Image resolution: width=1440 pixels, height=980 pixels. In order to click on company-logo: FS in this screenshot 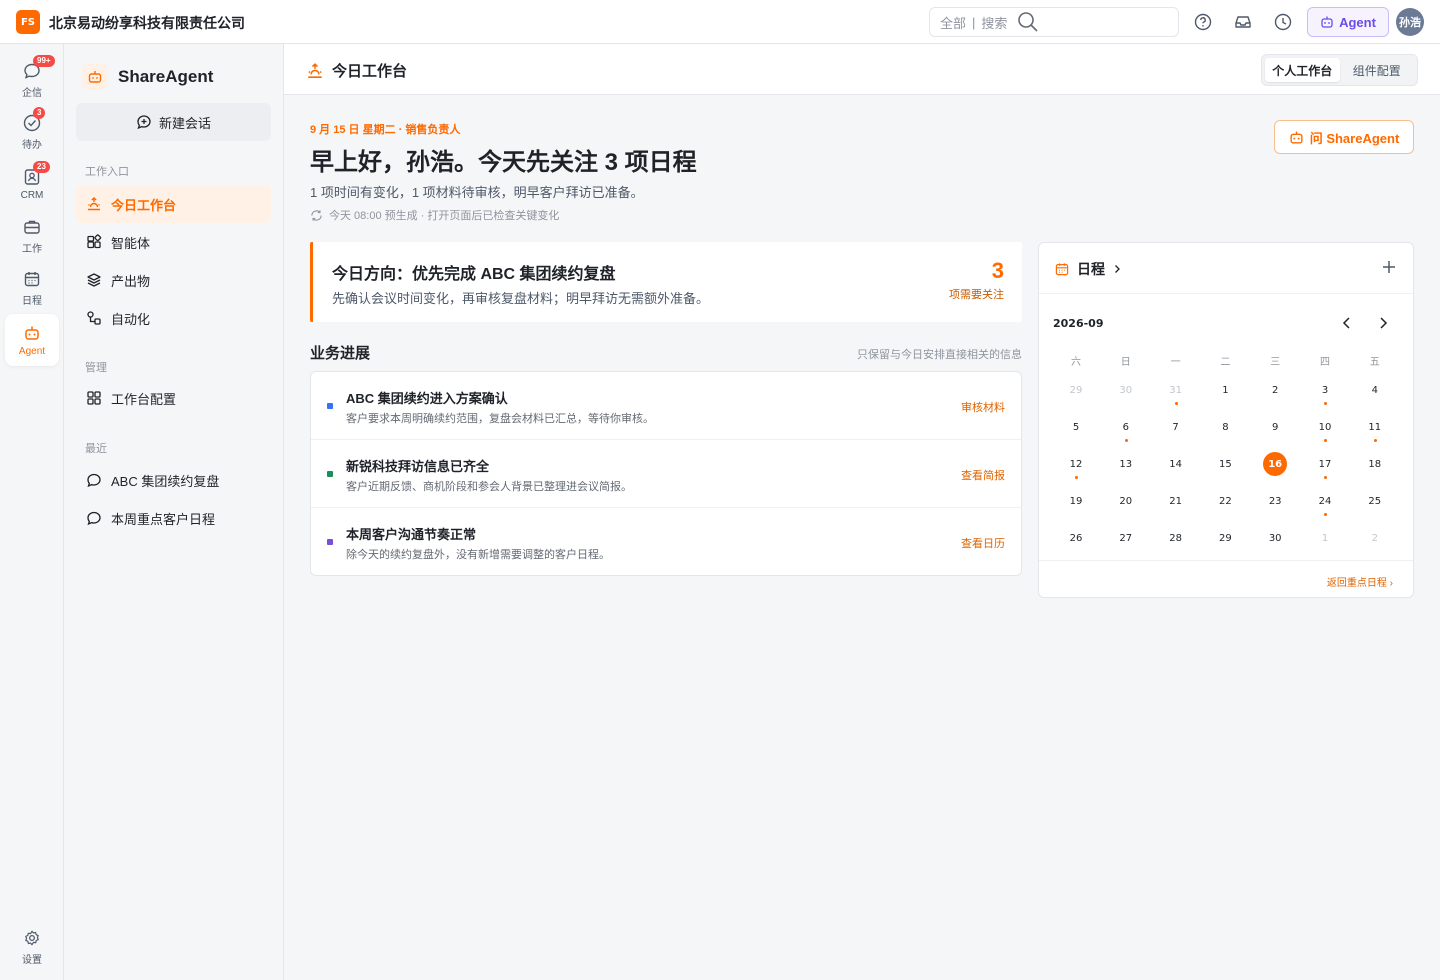, I will do `click(28, 22)`.